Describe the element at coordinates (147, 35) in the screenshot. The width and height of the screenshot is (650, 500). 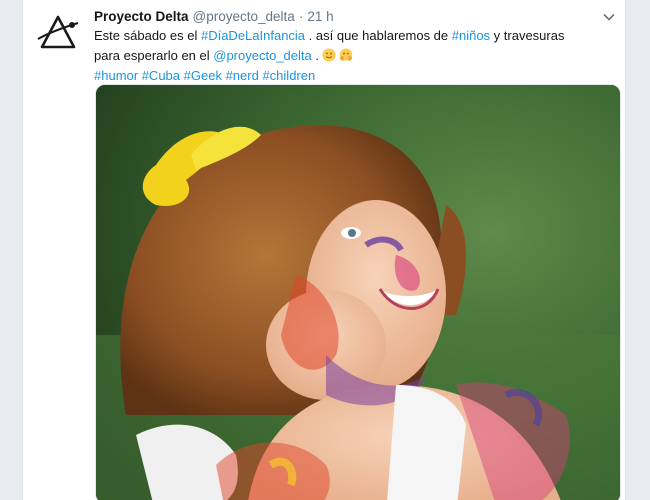
I see `text-segment: Este sábado es el` at that location.